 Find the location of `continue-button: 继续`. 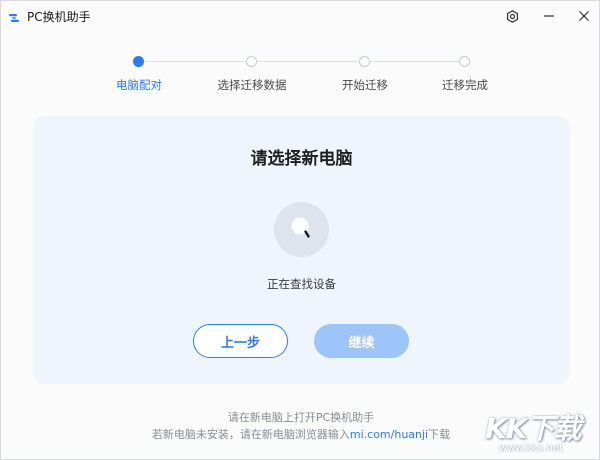

continue-button: 继续 is located at coordinates (361, 341).